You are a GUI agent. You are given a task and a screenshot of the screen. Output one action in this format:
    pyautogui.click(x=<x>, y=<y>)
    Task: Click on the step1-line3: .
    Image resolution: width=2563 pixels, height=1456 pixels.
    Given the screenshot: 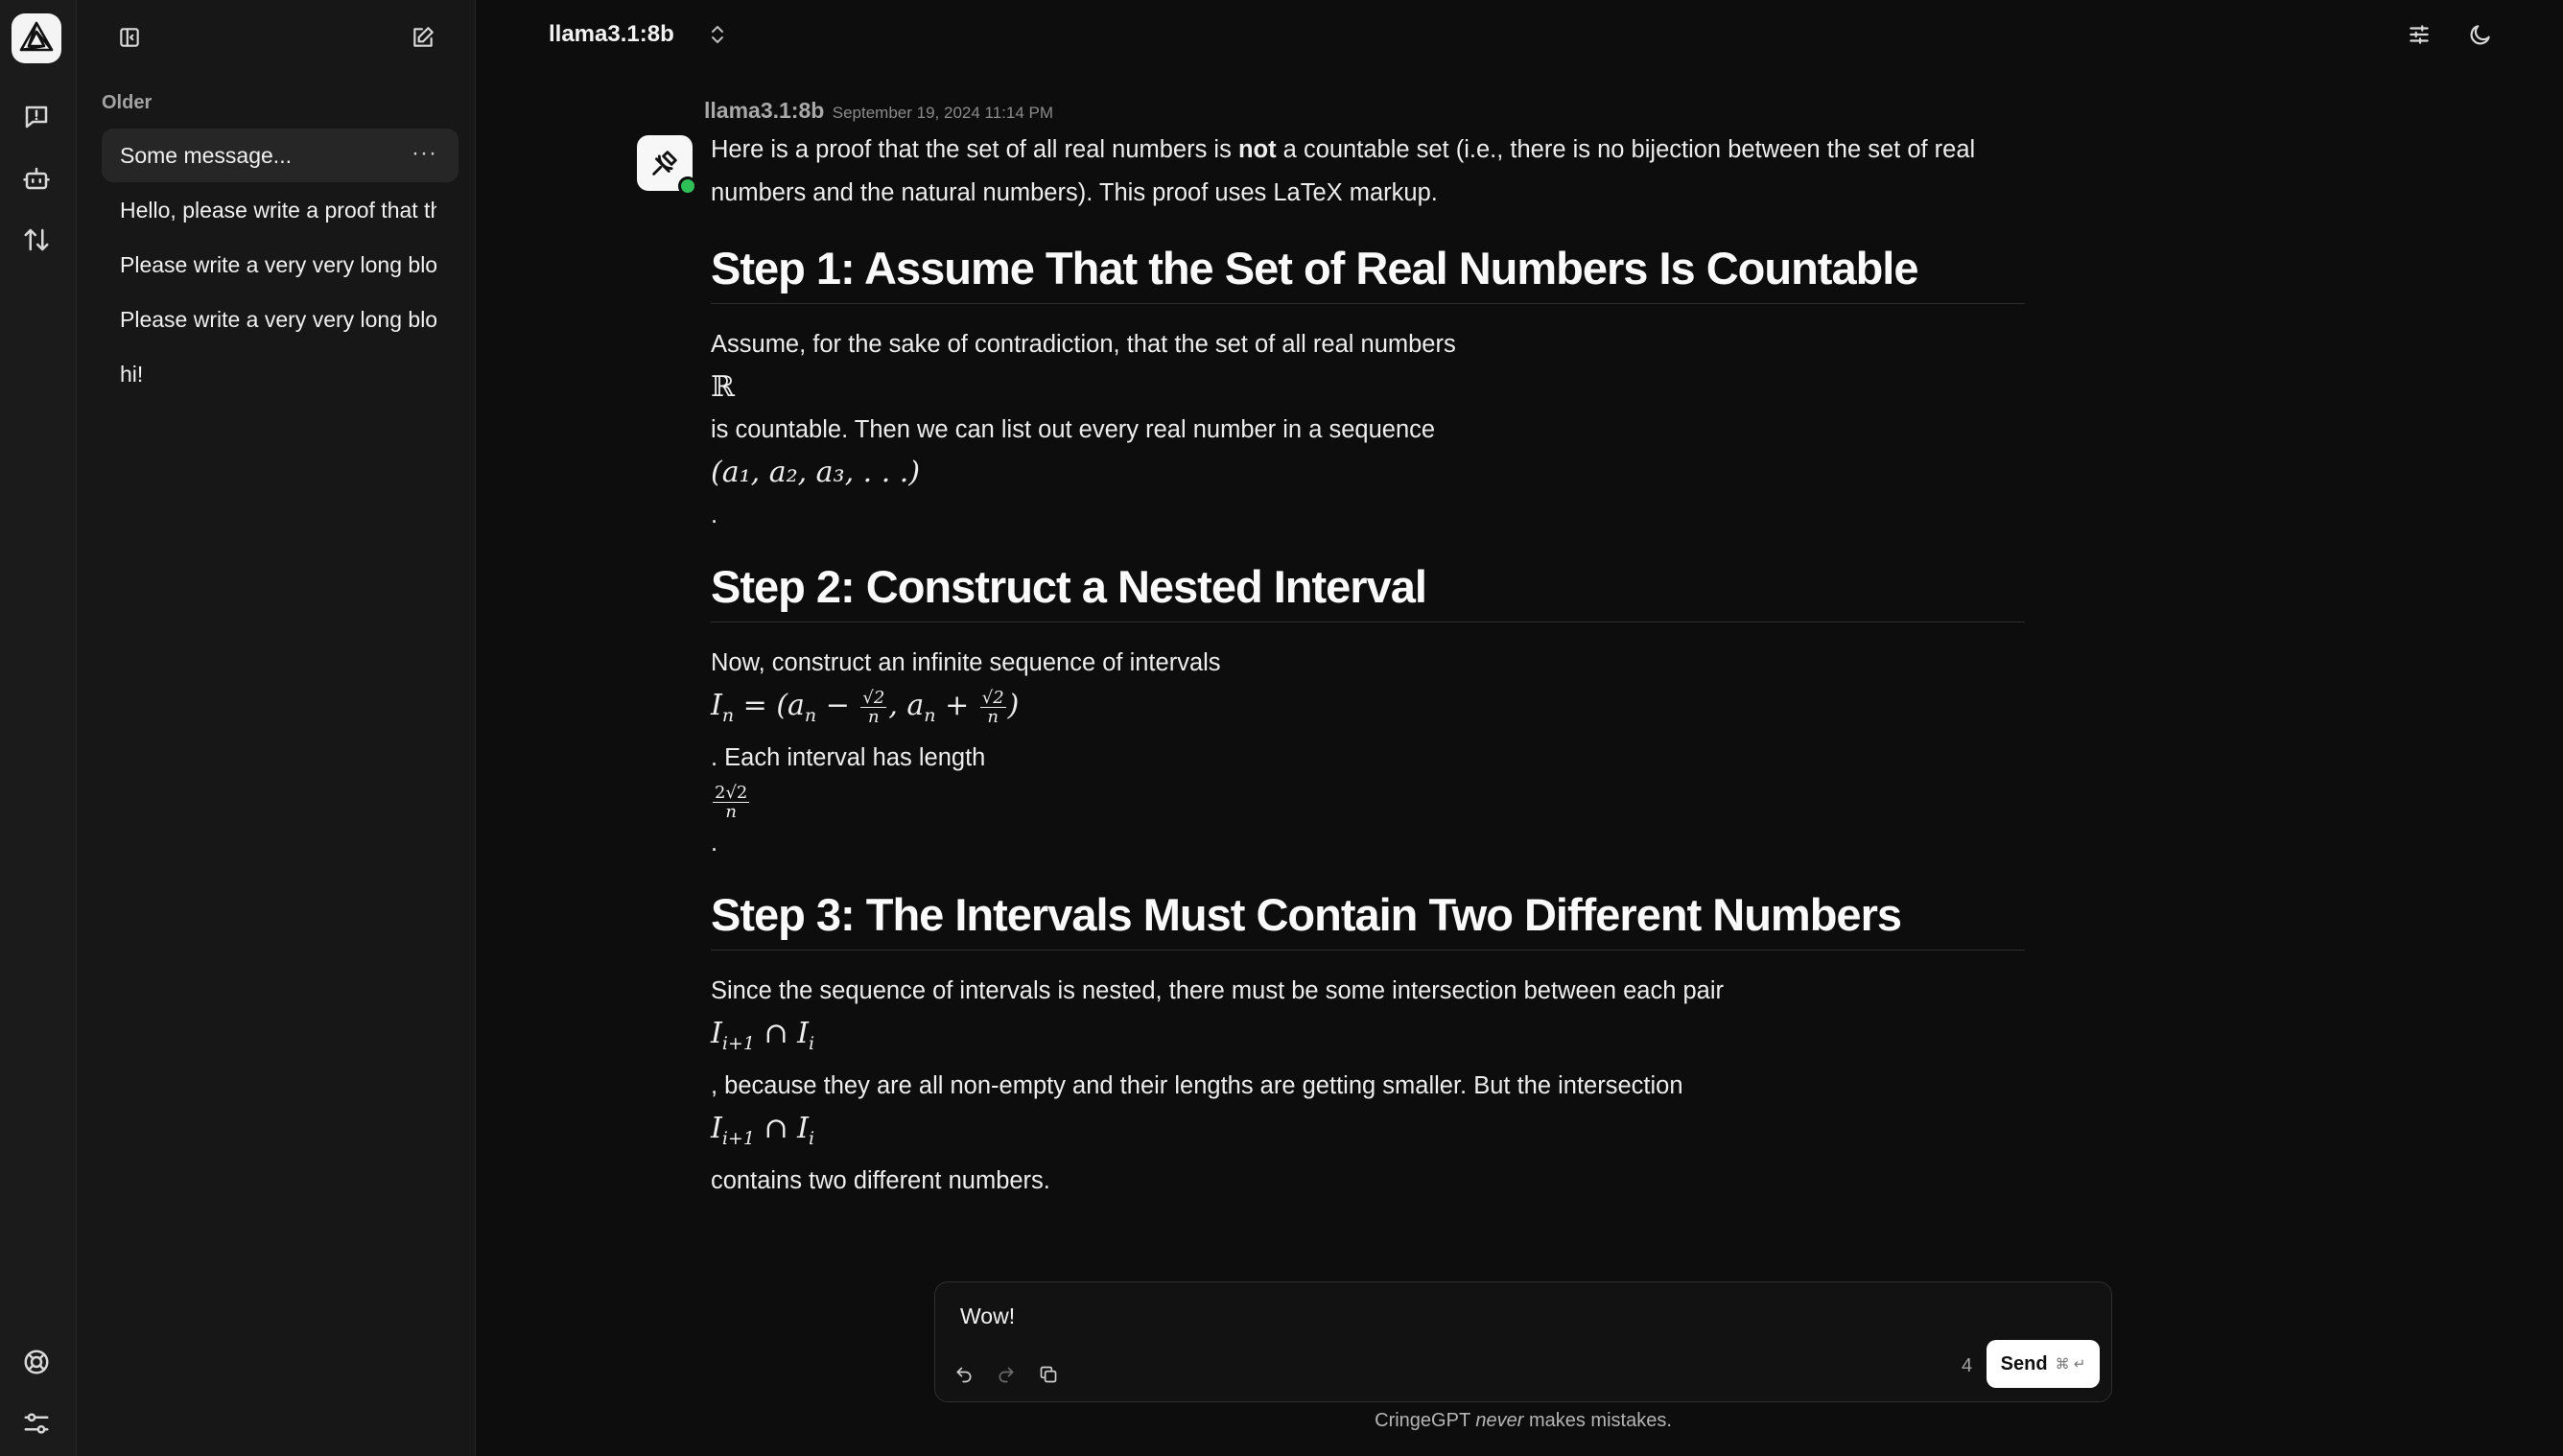 What is the action you would take?
    pyautogui.click(x=714, y=515)
    